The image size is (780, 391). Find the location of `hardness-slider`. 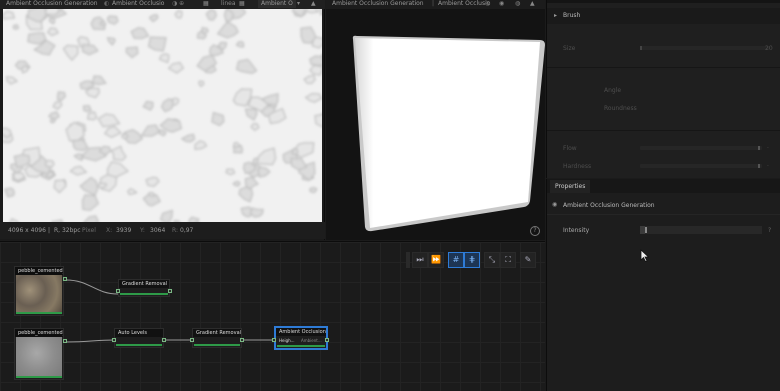

hardness-slider is located at coordinates (701, 166).